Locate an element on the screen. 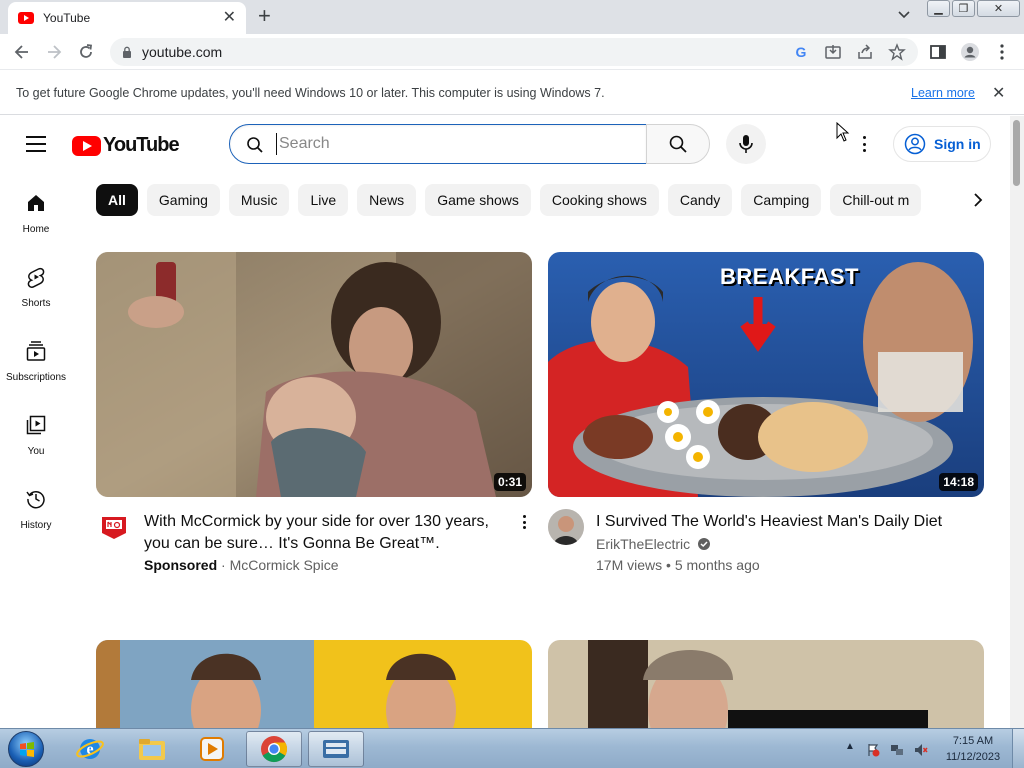 Image resolution: width=1024 pixels, height=768 pixels. mouse-pointer-icon is located at coordinates (843, 132).